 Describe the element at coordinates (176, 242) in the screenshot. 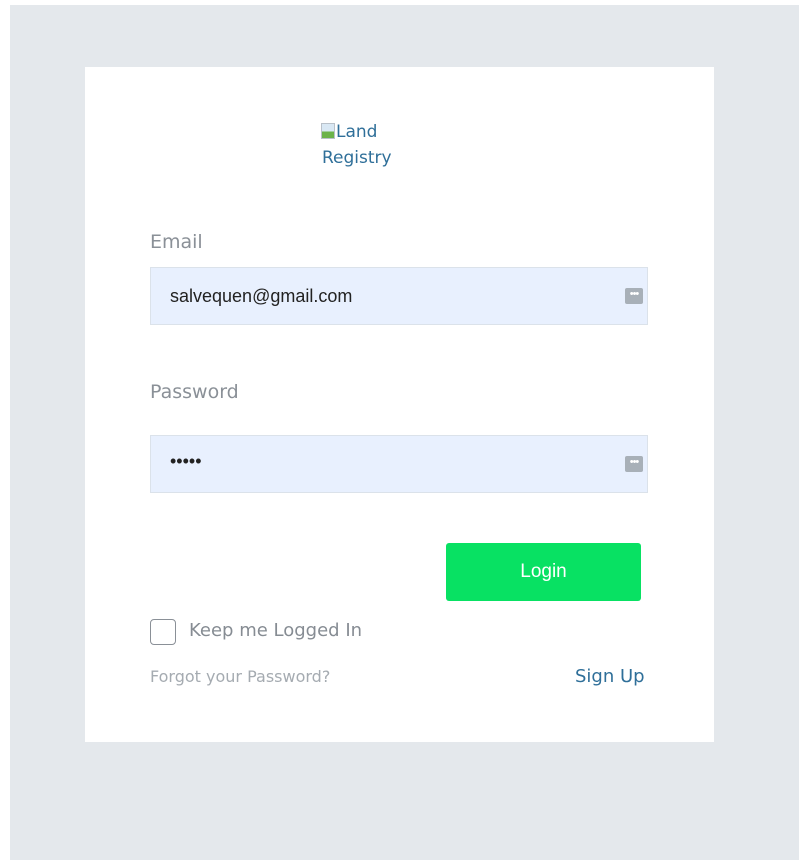

I see `email-label: Email` at that location.